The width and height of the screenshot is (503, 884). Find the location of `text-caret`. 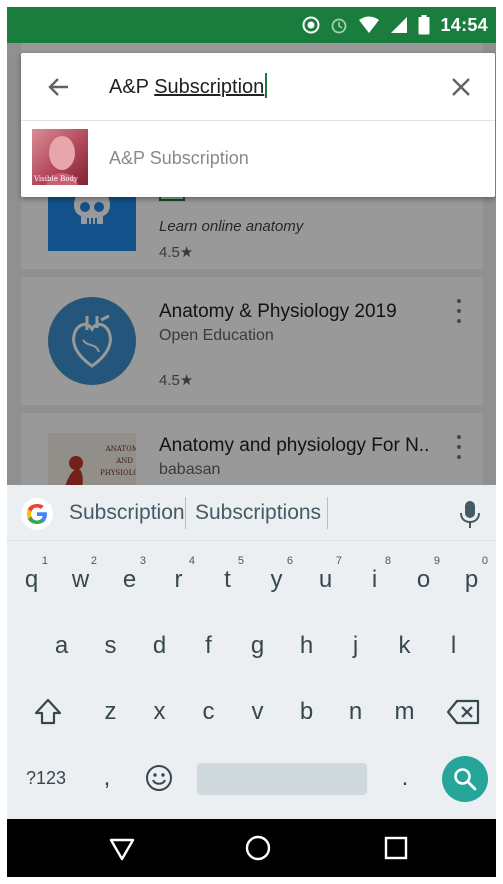

text-caret is located at coordinates (266, 85).